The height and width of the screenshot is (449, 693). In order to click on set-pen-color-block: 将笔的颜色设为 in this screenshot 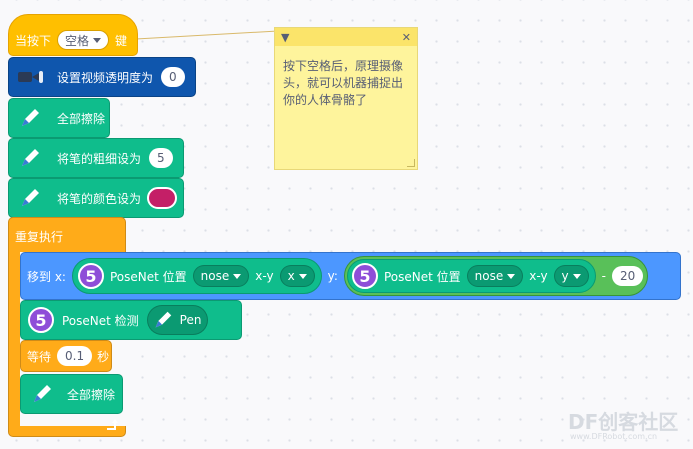, I will do `click(96, 198)`.